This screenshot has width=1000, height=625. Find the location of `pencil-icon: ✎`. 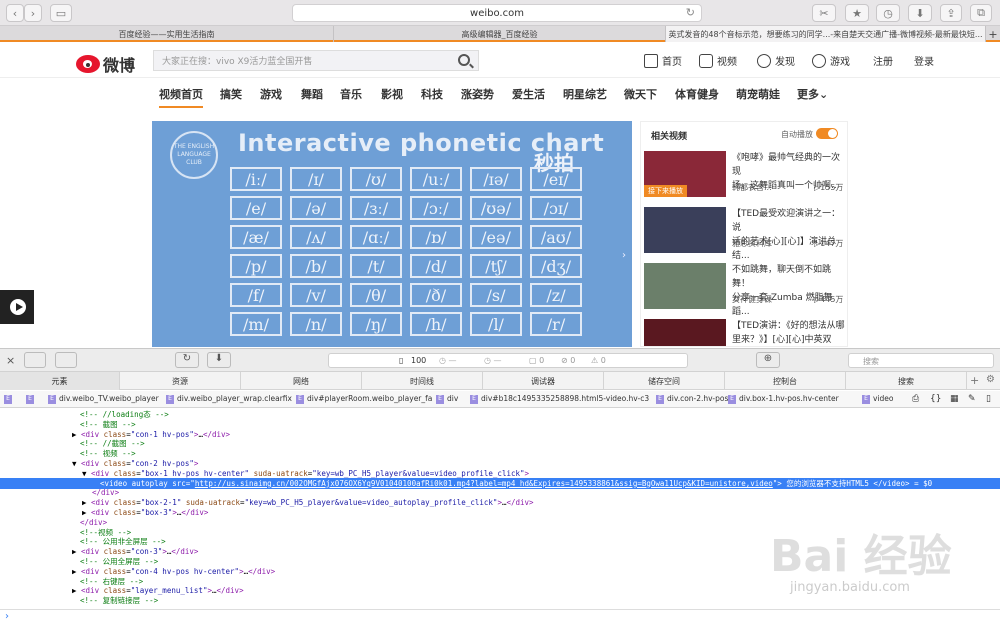

pencil-icon: ✎ is located at coordinates (972, 399).